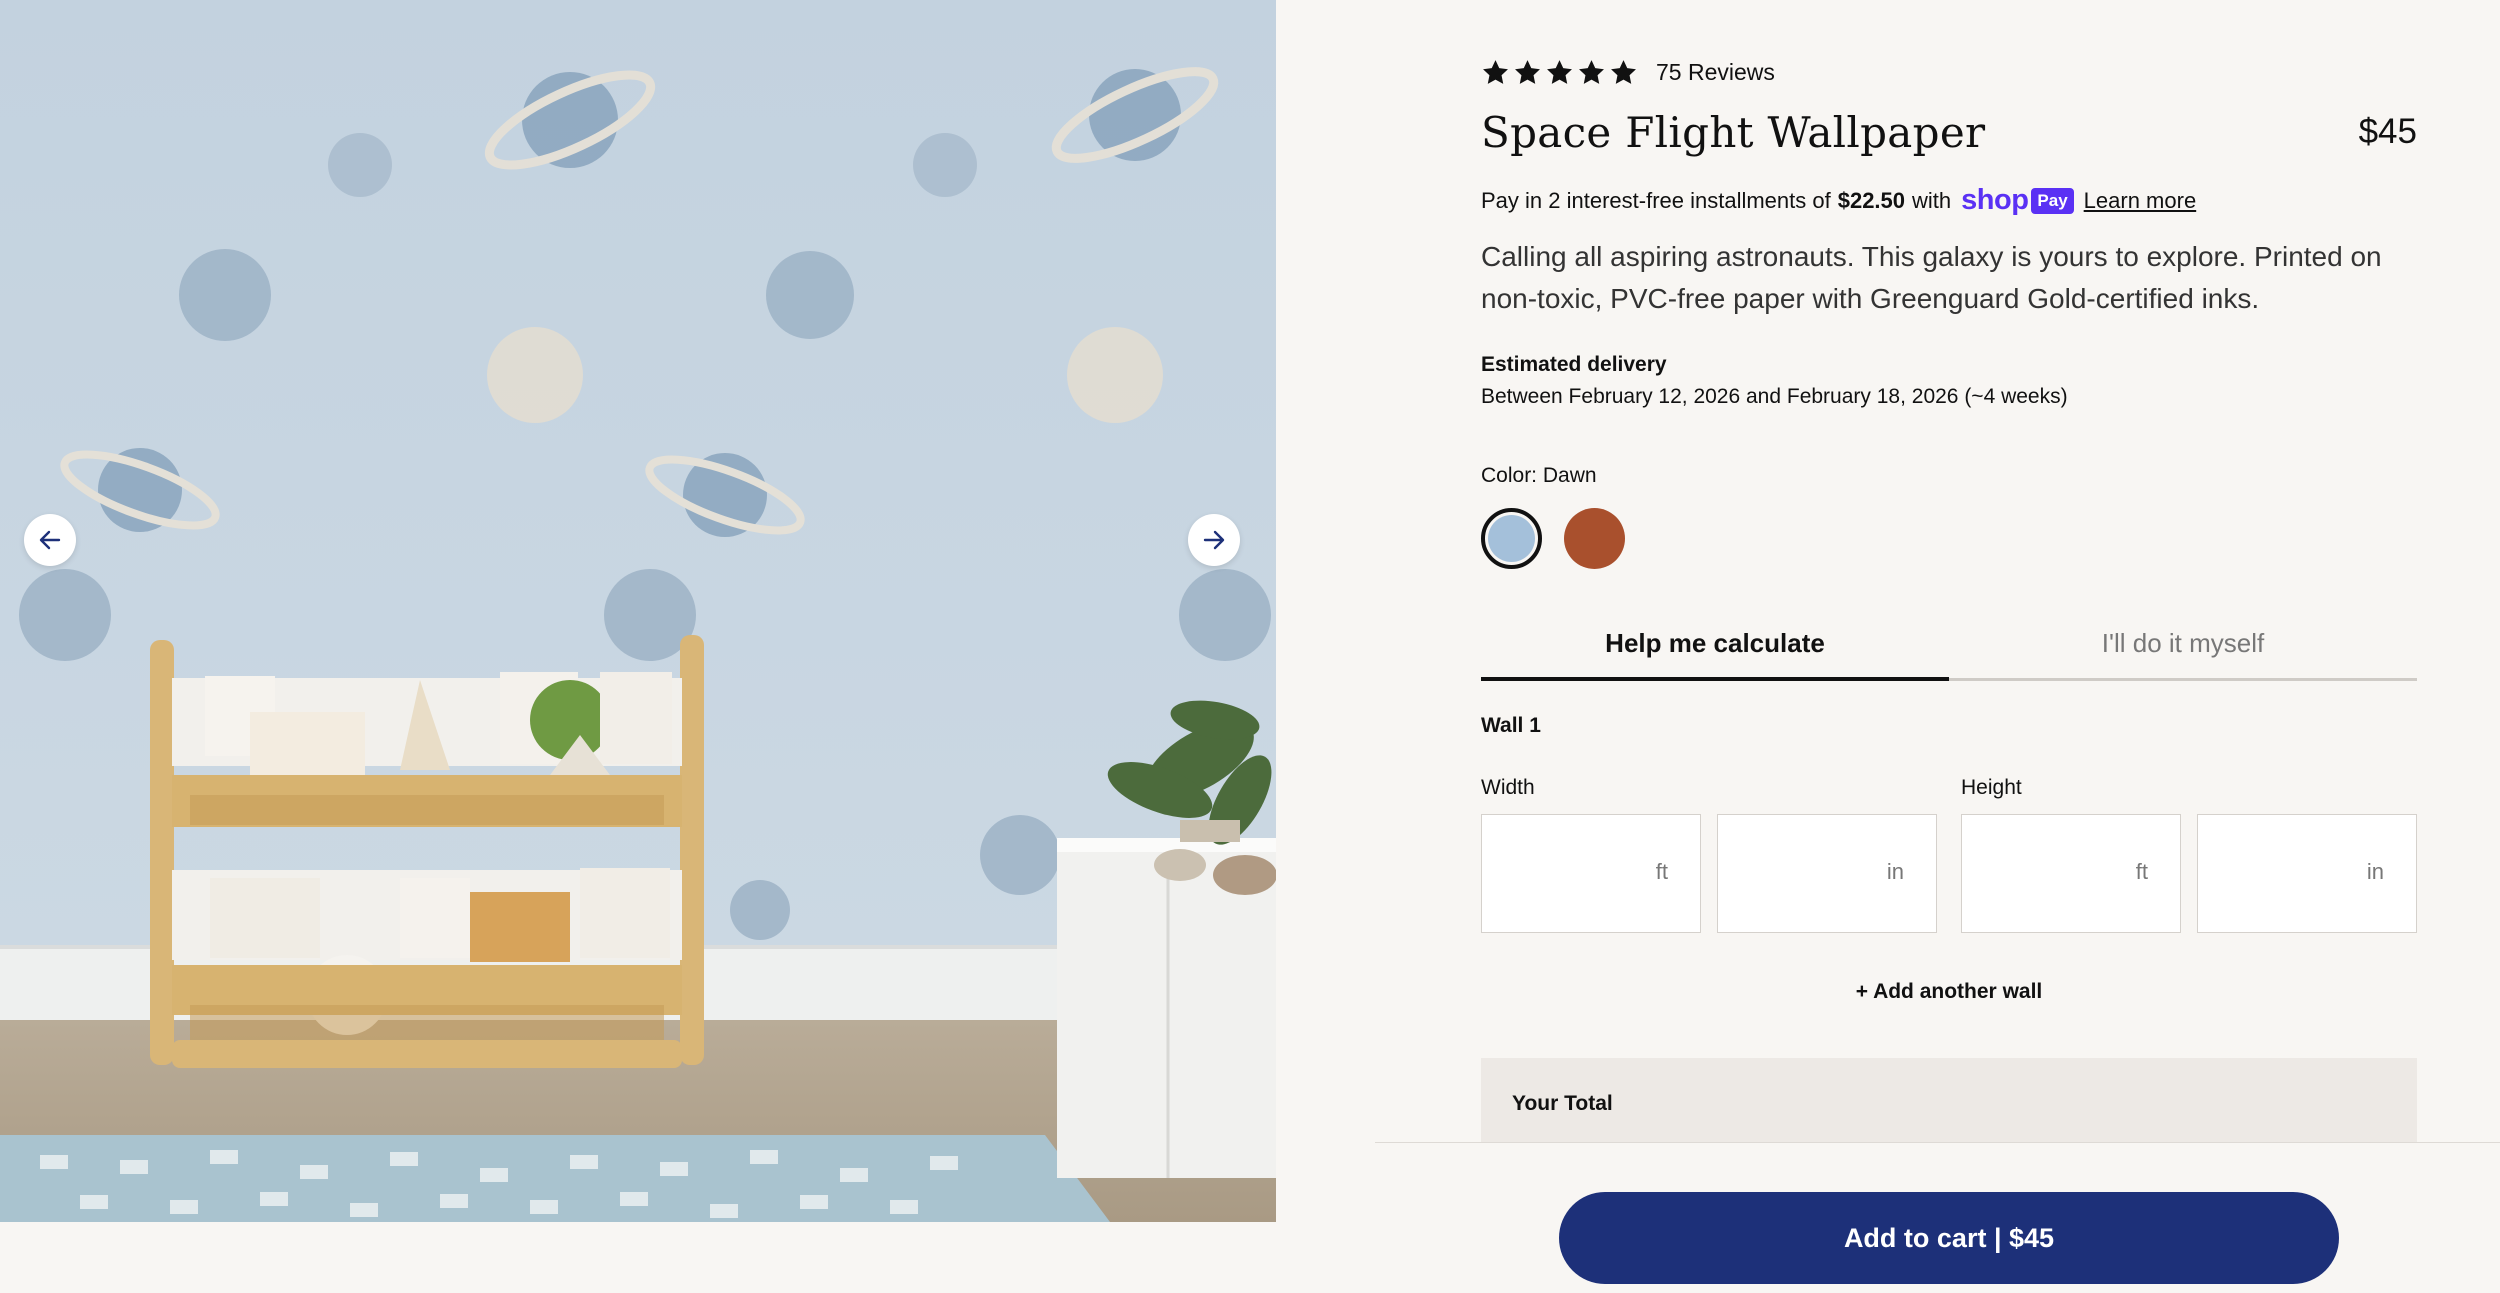  Describe the element at coordinates (2387, 131) in the screenshot. I see `product-price: $45` at that location.